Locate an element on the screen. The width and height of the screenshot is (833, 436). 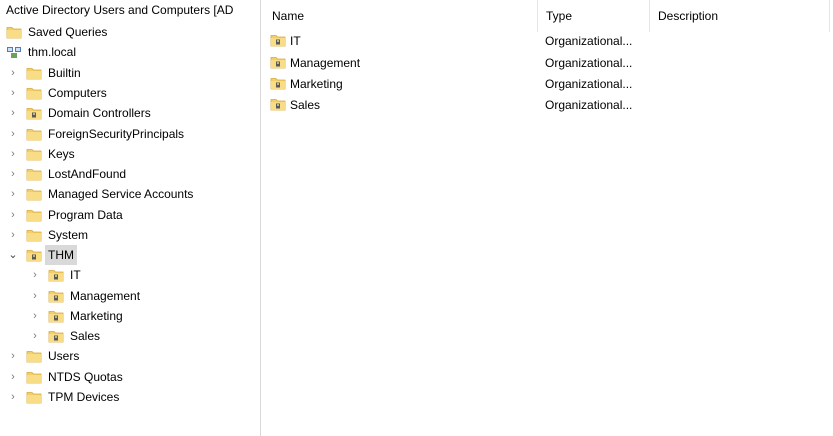
tree-item-domain-controllers: › Domain Controllers is located at coordinates (78, 113).